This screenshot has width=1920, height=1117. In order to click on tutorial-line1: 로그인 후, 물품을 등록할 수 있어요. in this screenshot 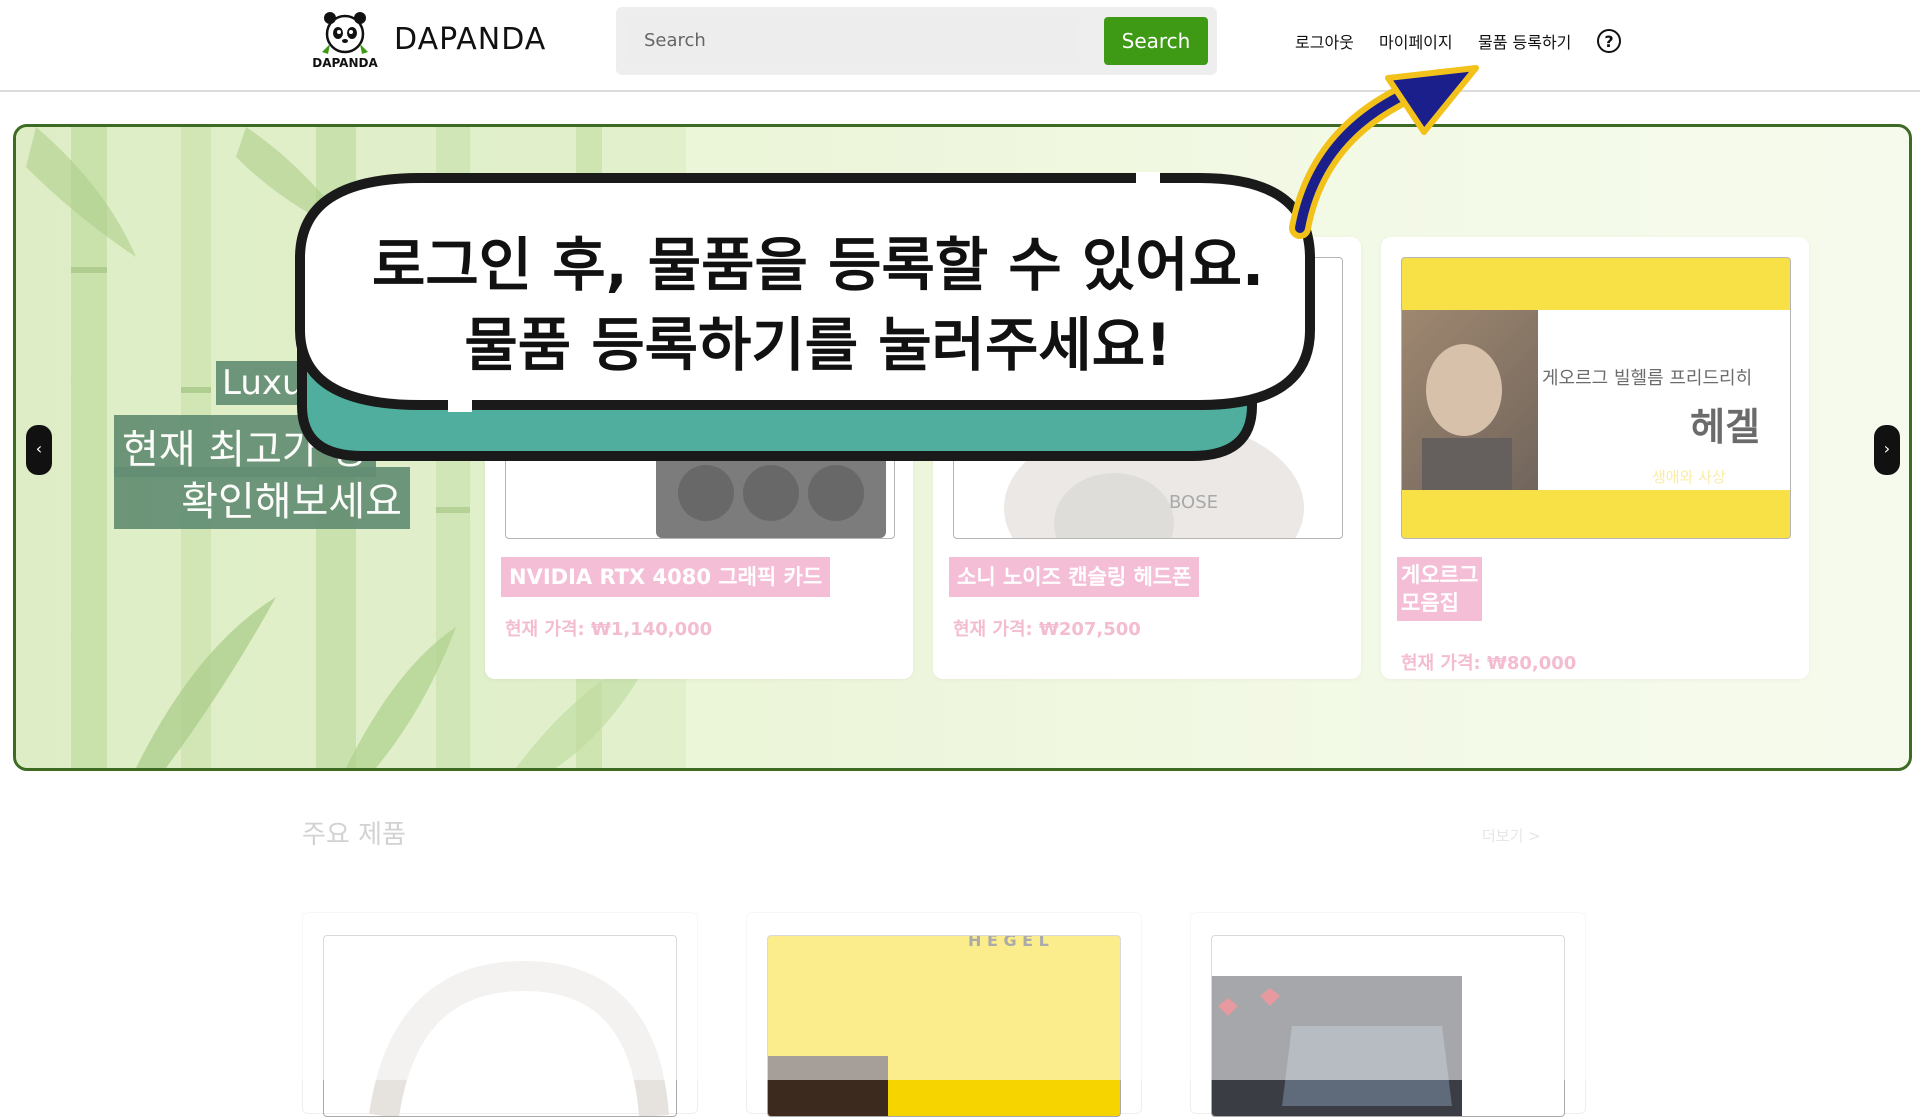, I will do `click(818, 265)`.